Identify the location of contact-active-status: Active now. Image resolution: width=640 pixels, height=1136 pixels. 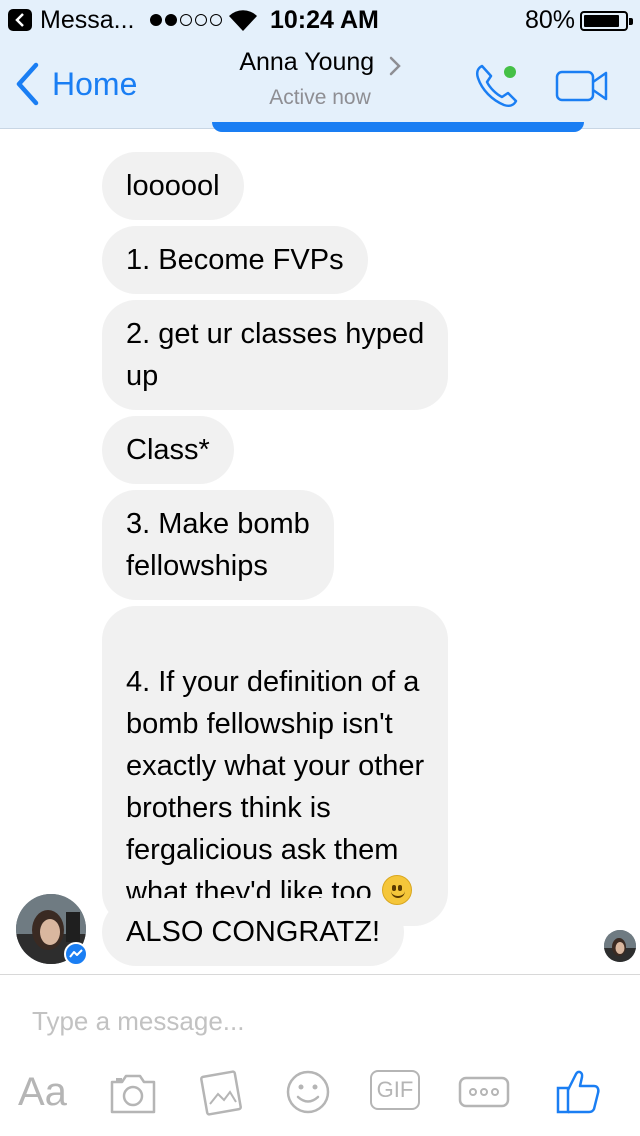
(320, 97).